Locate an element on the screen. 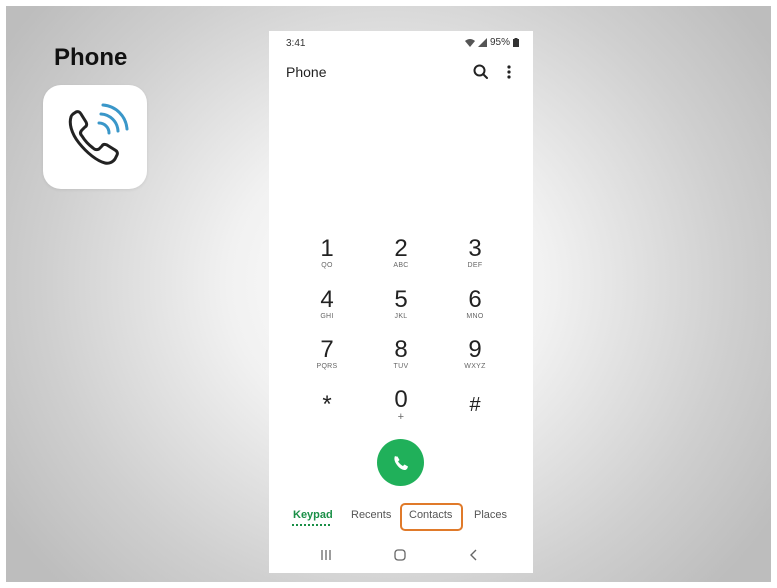 This screenshot has height=588, width=777. signal-icon is located at coordinates (482, 42).